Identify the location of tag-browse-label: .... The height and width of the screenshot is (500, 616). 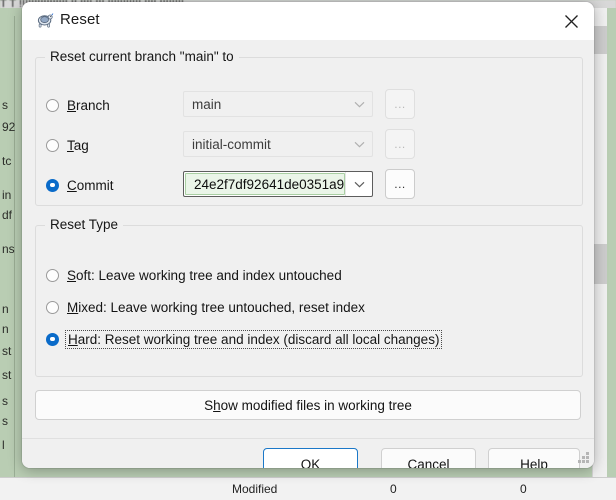
(400, 144).